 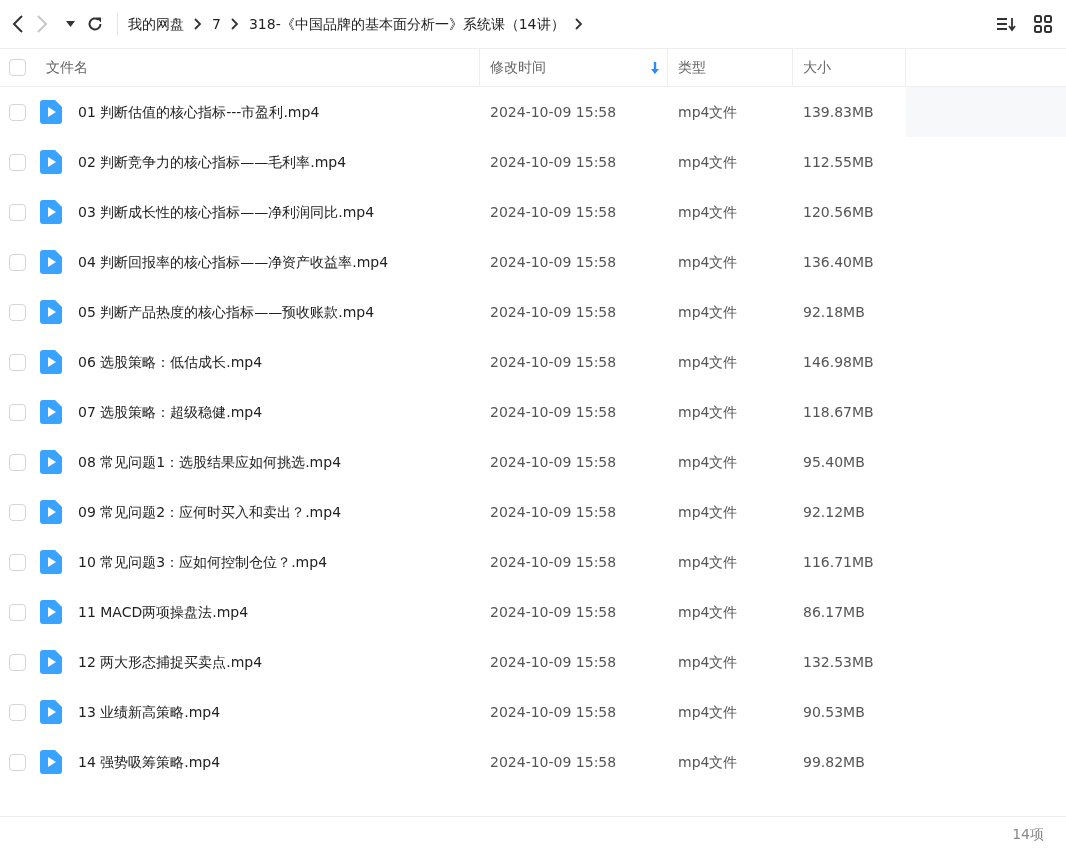 I want to click on file-size: 118.67MB, so click(x=838, y=412).